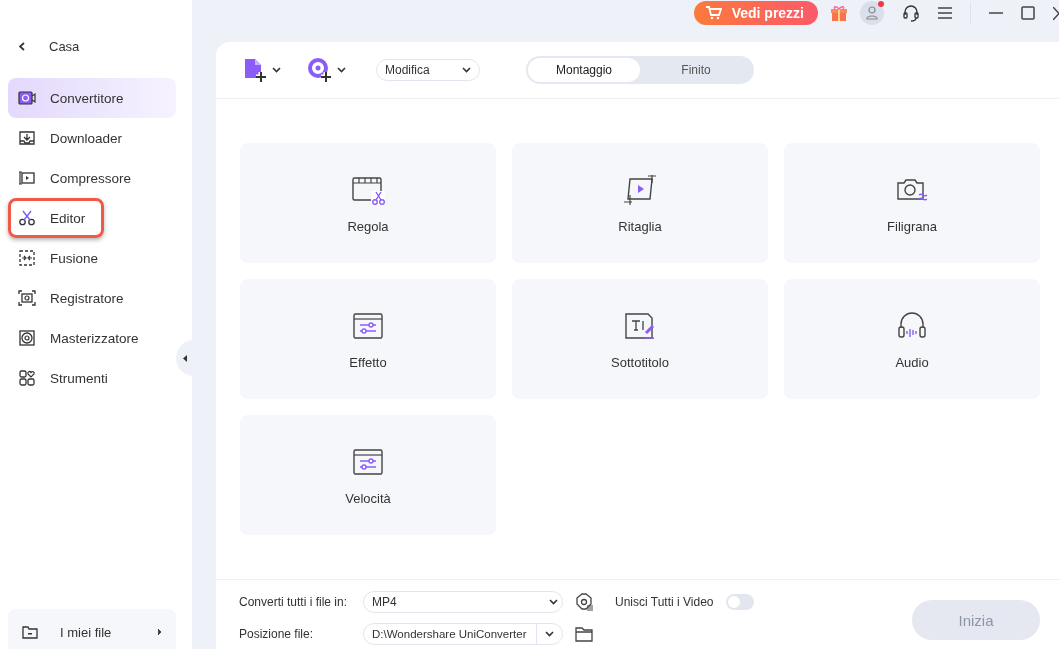 The height and width of the screenshot is (649, 1059). I want to click on tool-card: Effetto, so click(368, 339).